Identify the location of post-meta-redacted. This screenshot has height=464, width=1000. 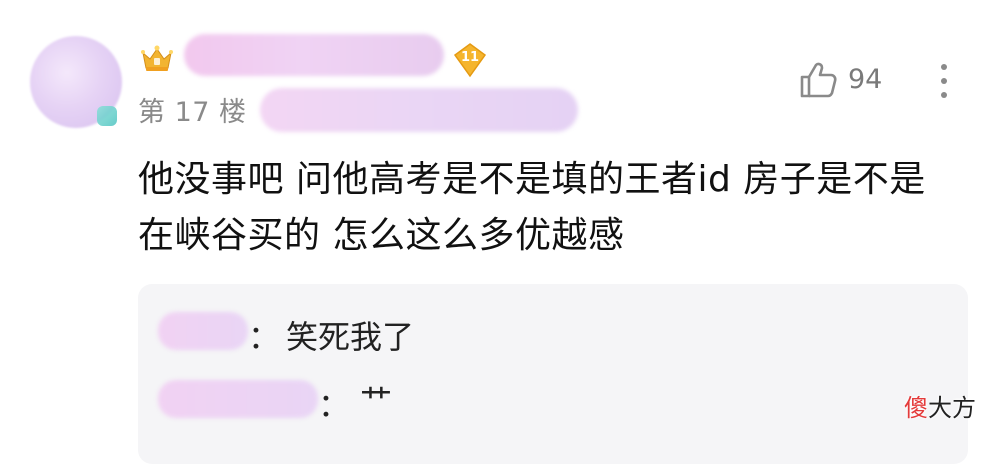
(419, 110).